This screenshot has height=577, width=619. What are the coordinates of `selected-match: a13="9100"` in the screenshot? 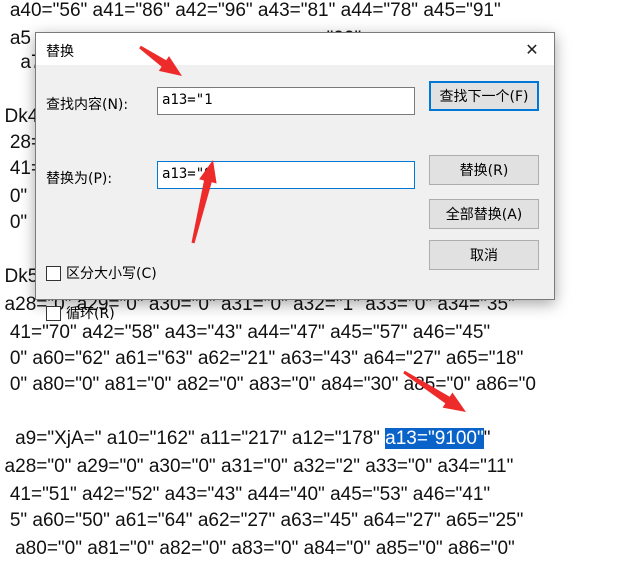 It's located at (434, 438).